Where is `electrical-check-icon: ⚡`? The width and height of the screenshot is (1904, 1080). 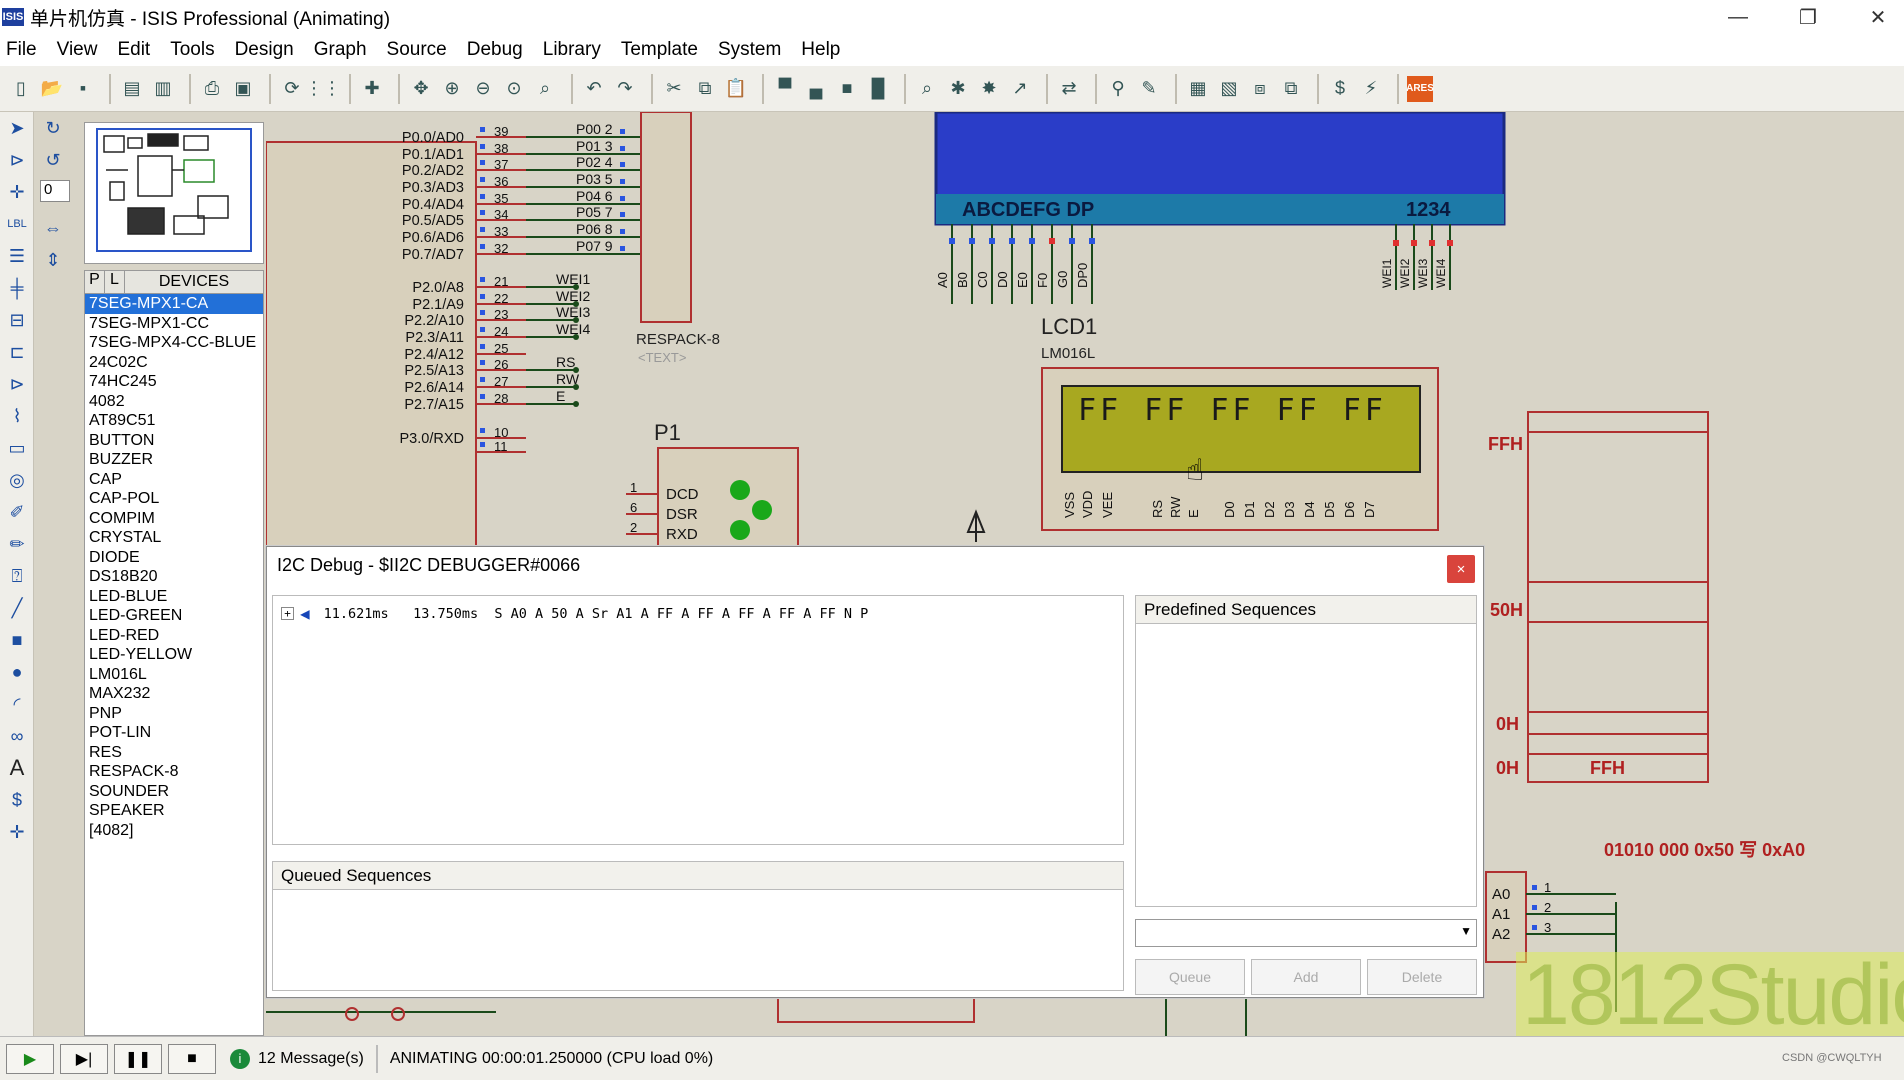 electrical-check-icon: ⚡ is located at coordinates (1371, 89).